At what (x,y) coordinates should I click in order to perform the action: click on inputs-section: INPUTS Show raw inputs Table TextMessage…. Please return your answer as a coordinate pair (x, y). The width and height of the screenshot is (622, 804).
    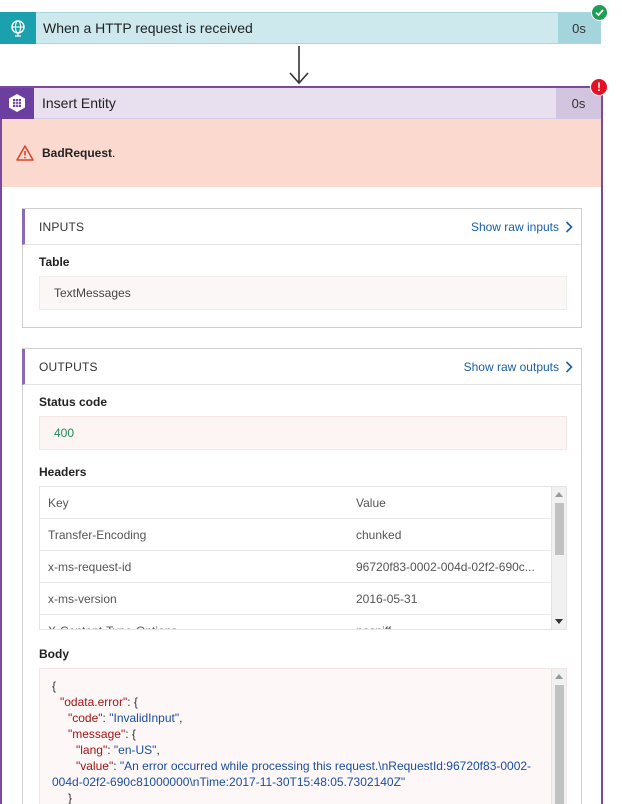
    Looking at the image, I should click on (302, 268).